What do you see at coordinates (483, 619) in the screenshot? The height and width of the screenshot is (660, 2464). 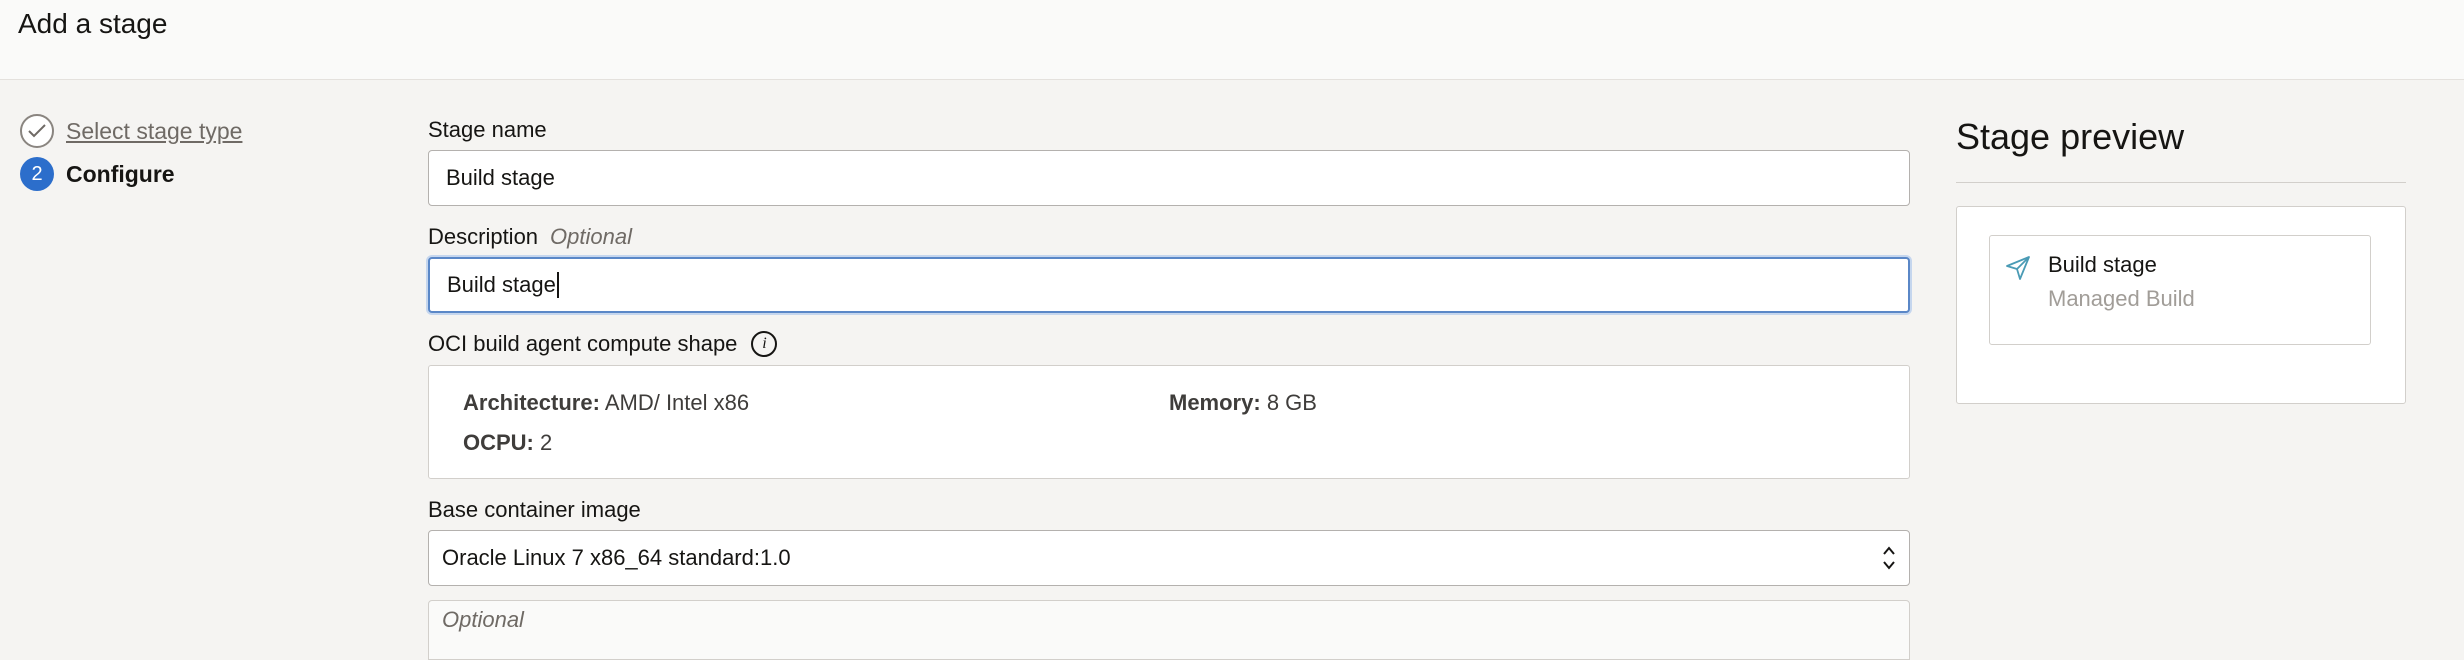 I see `optional-placeholder: Optional` at bounding box center [483, 619].